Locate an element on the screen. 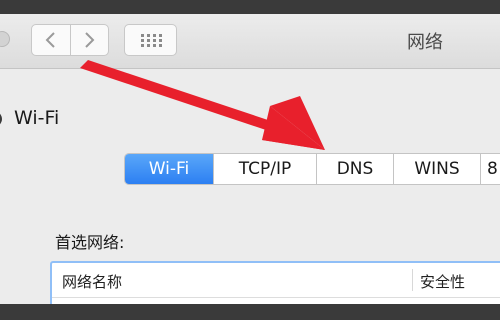  annotation-arrow is located at coordinates (202, 105).